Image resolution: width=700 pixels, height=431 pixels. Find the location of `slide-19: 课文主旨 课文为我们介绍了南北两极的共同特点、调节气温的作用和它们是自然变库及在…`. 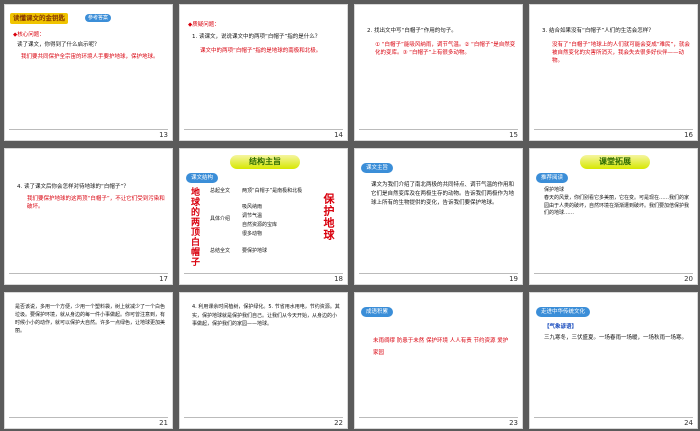

slide-19: 课文主旨 课文为我们介绍了南北两极的共同特点、调节气温的作用和它们是自然变库及在… is located at coordinates (438, 216).